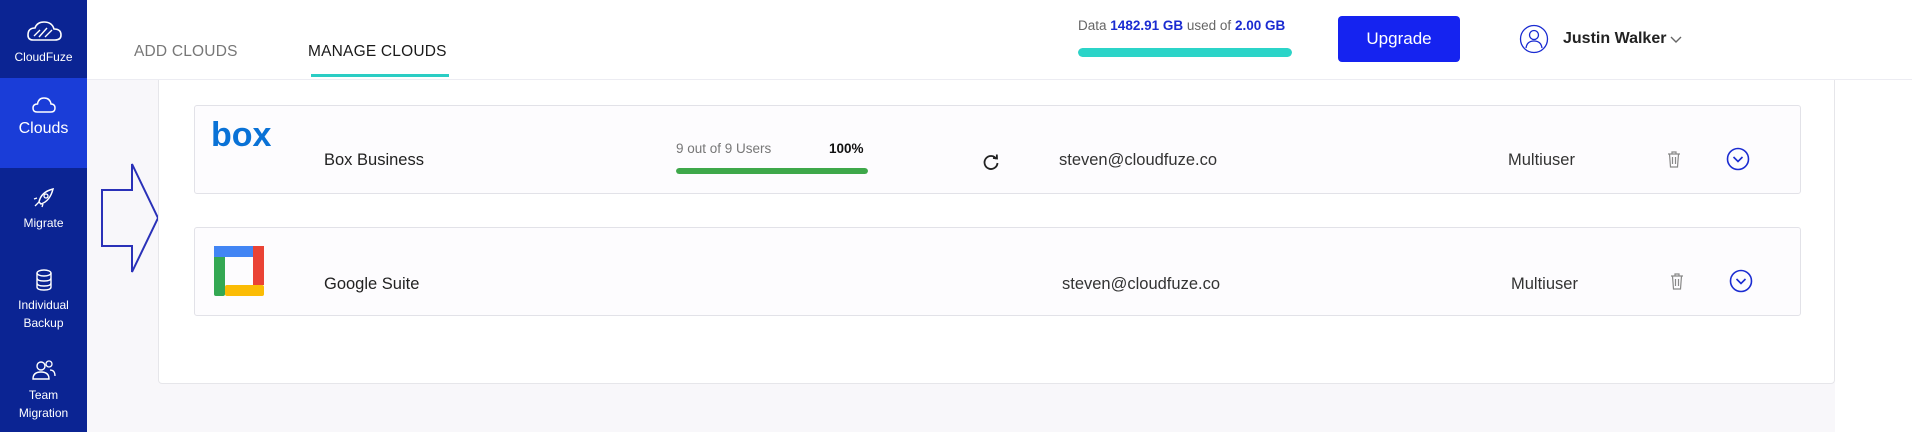  I want to click on box-logo: box, so click(241, 135).